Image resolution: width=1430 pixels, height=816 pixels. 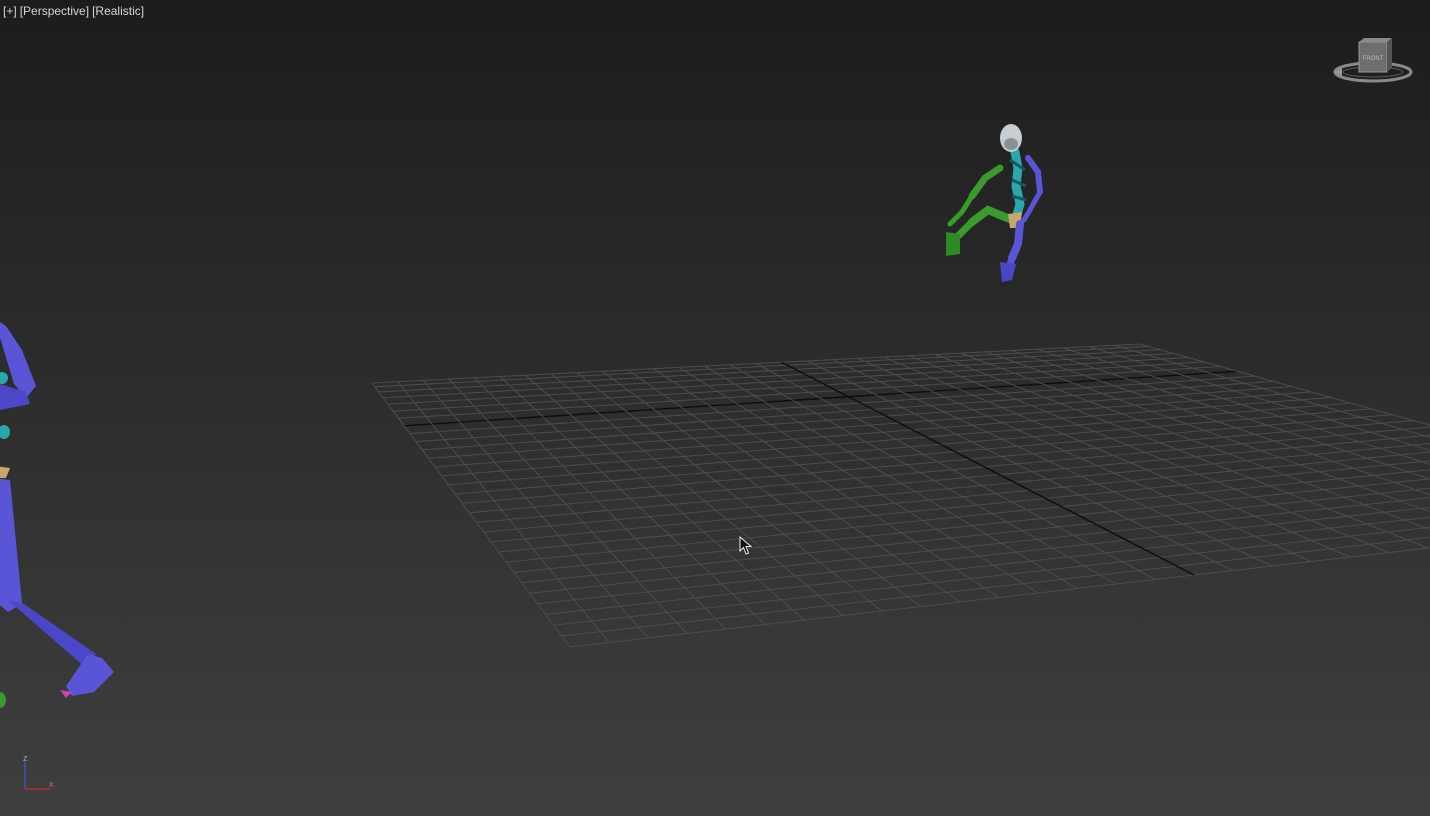 What do you see at coordinates (11, 545) in the screenshot?
I see `left-thigh` at bounding box center [11, 545].